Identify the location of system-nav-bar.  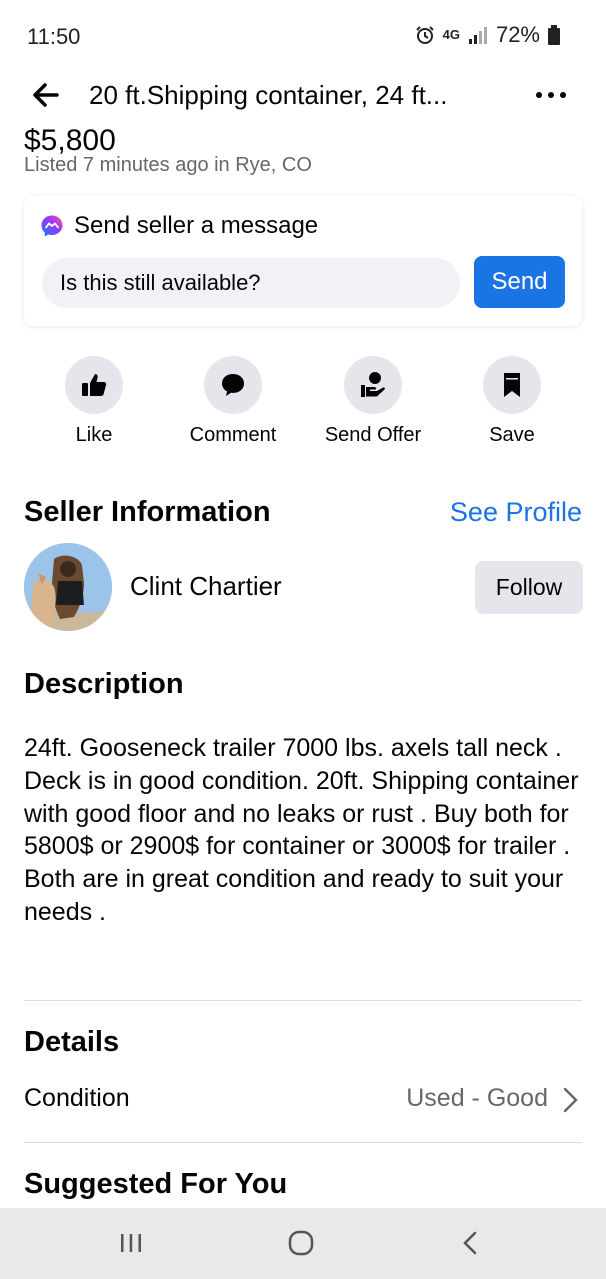
(303, 1243).